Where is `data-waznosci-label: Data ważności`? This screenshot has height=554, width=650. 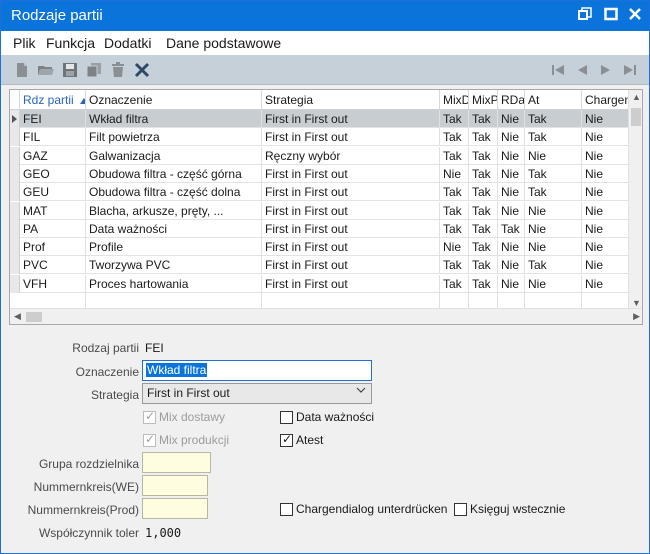 data-waznosci-label: Data ważności is located at coordinates (335, 417).